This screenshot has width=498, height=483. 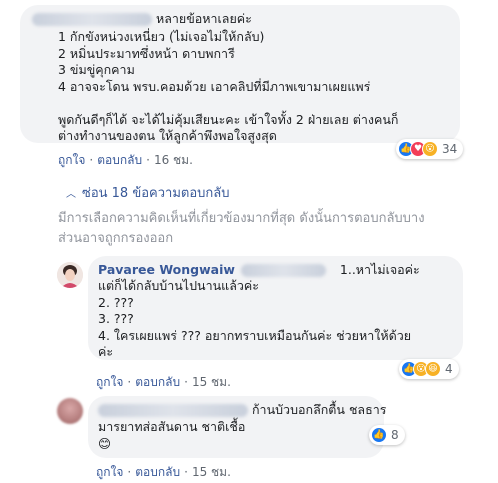 I want to click on reply-line: ค่ะ, so click(x=106, y=351).